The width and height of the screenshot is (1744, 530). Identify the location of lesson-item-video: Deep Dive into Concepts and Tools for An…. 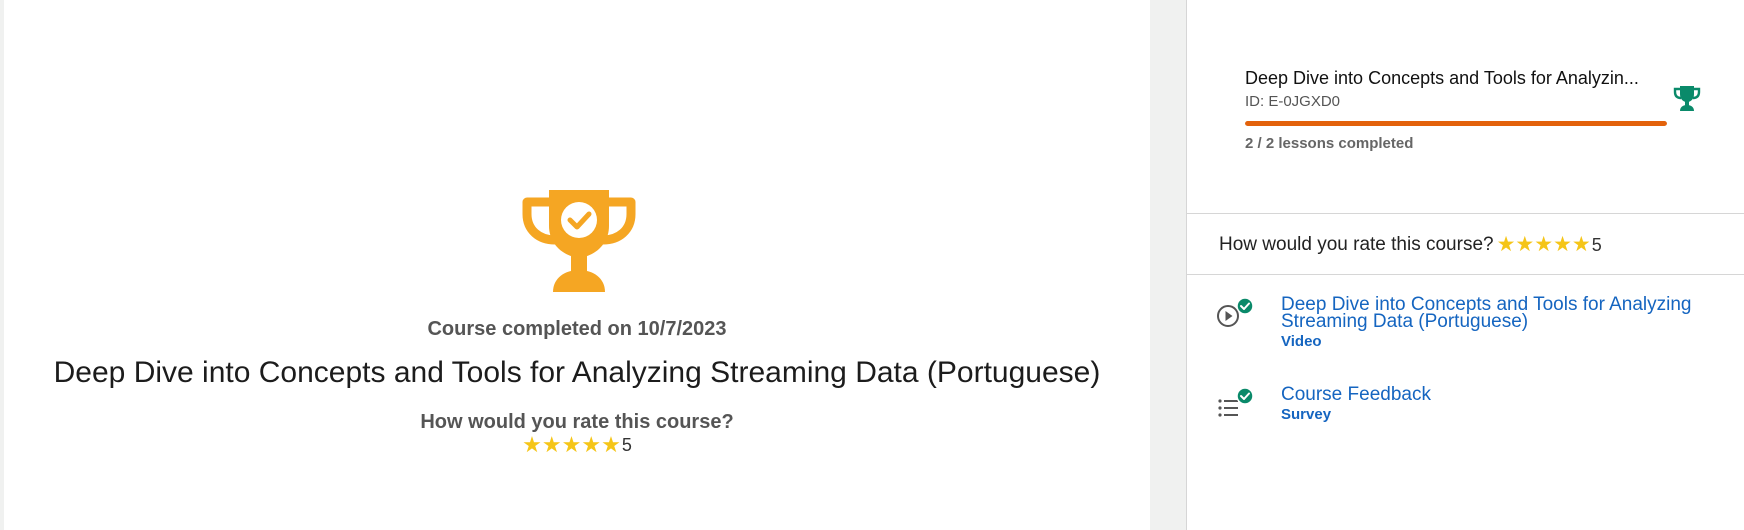
(1465, 327).